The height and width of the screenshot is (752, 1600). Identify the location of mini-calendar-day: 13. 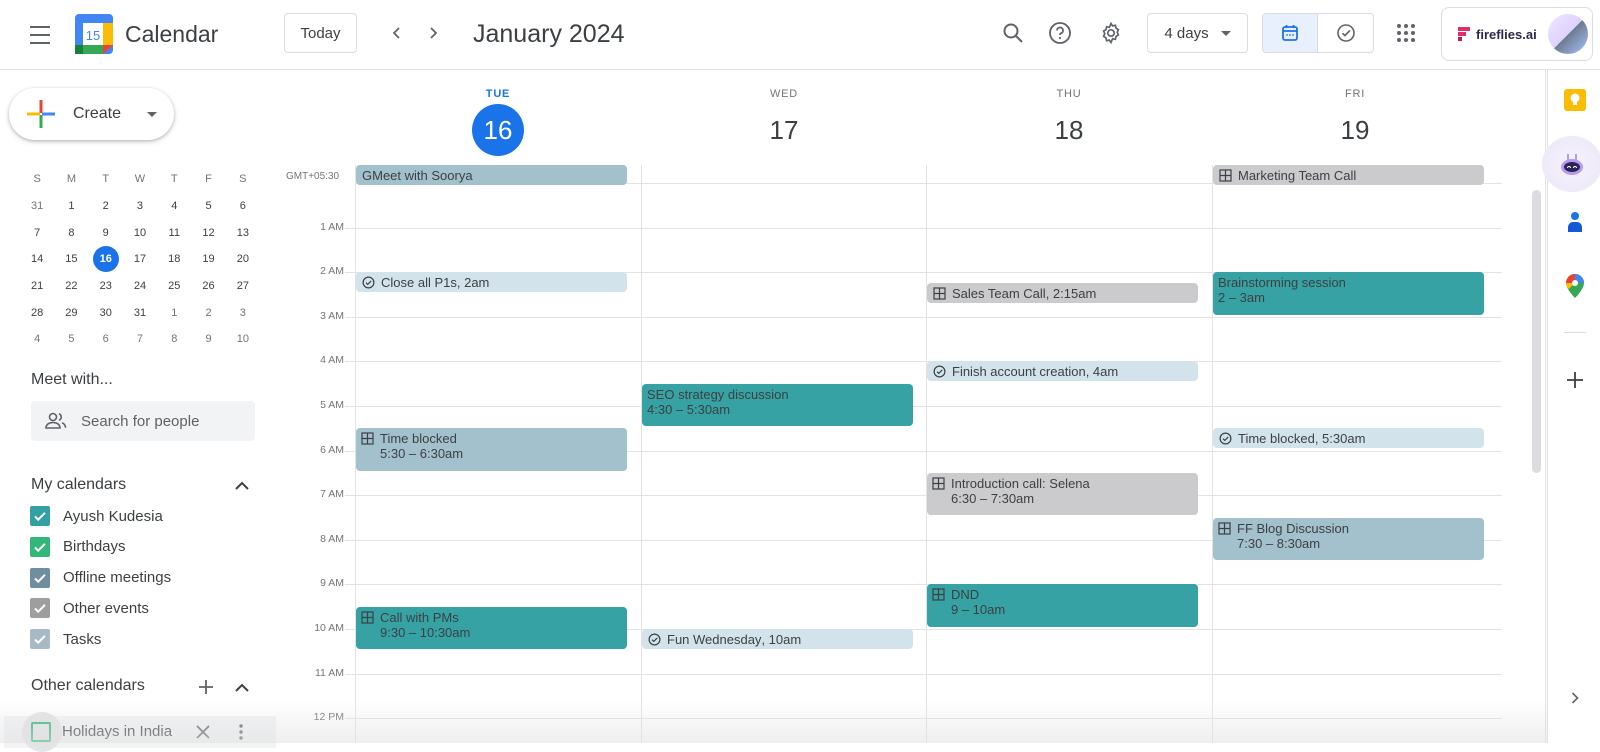
(243, 233).